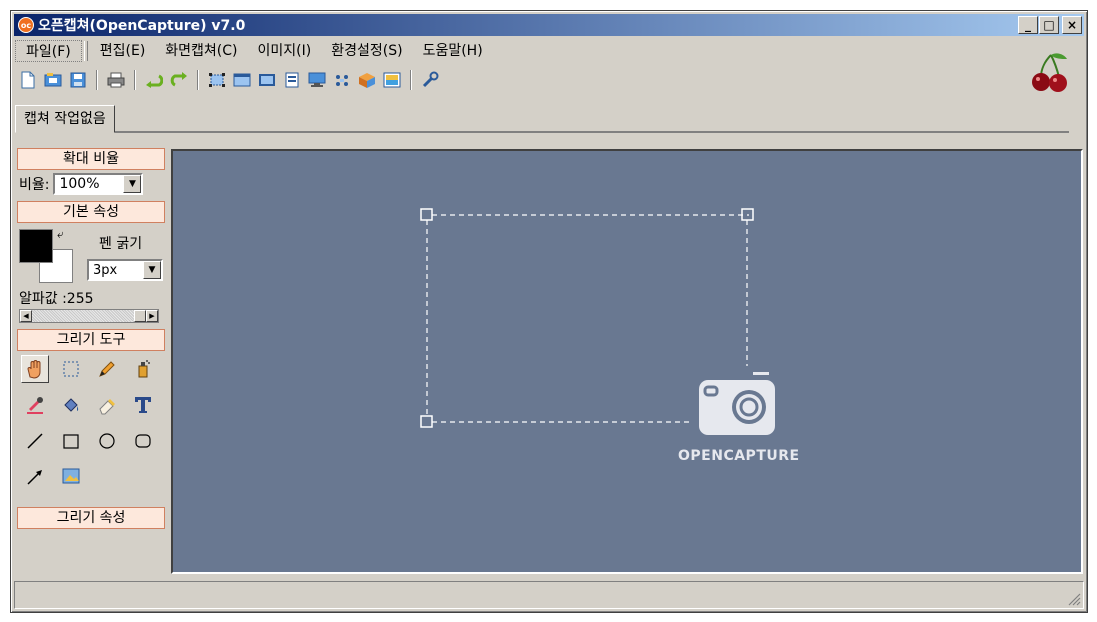 This screenshot has height=622, width=1097. Describe the element at coordinates (28, 80) in the screenshot. I see `new-file-icon` at that location.